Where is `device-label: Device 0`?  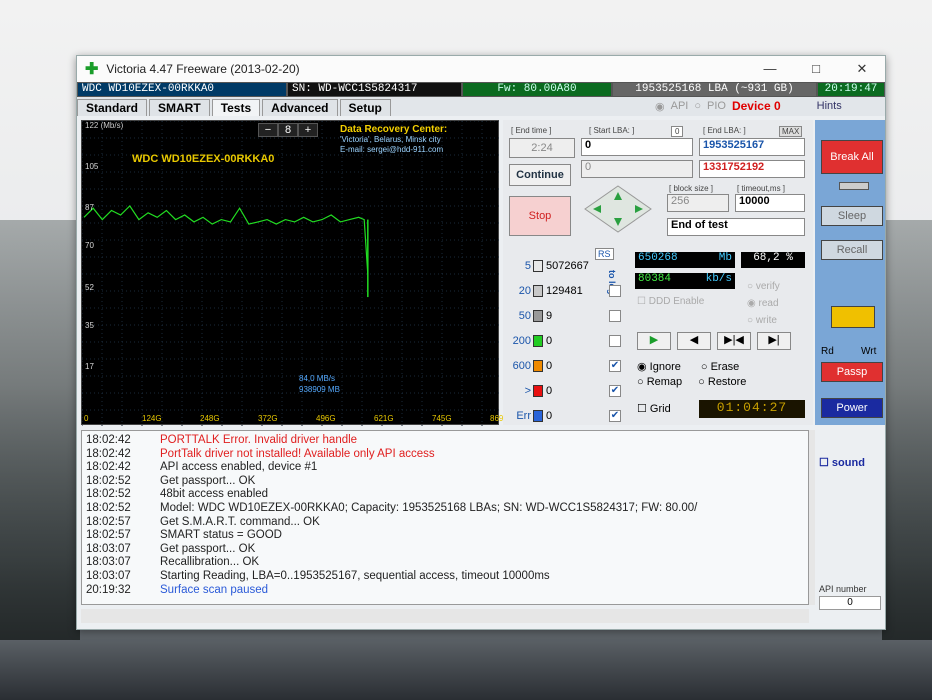 device-label: Device 0 is located at coordinates (756, 106).